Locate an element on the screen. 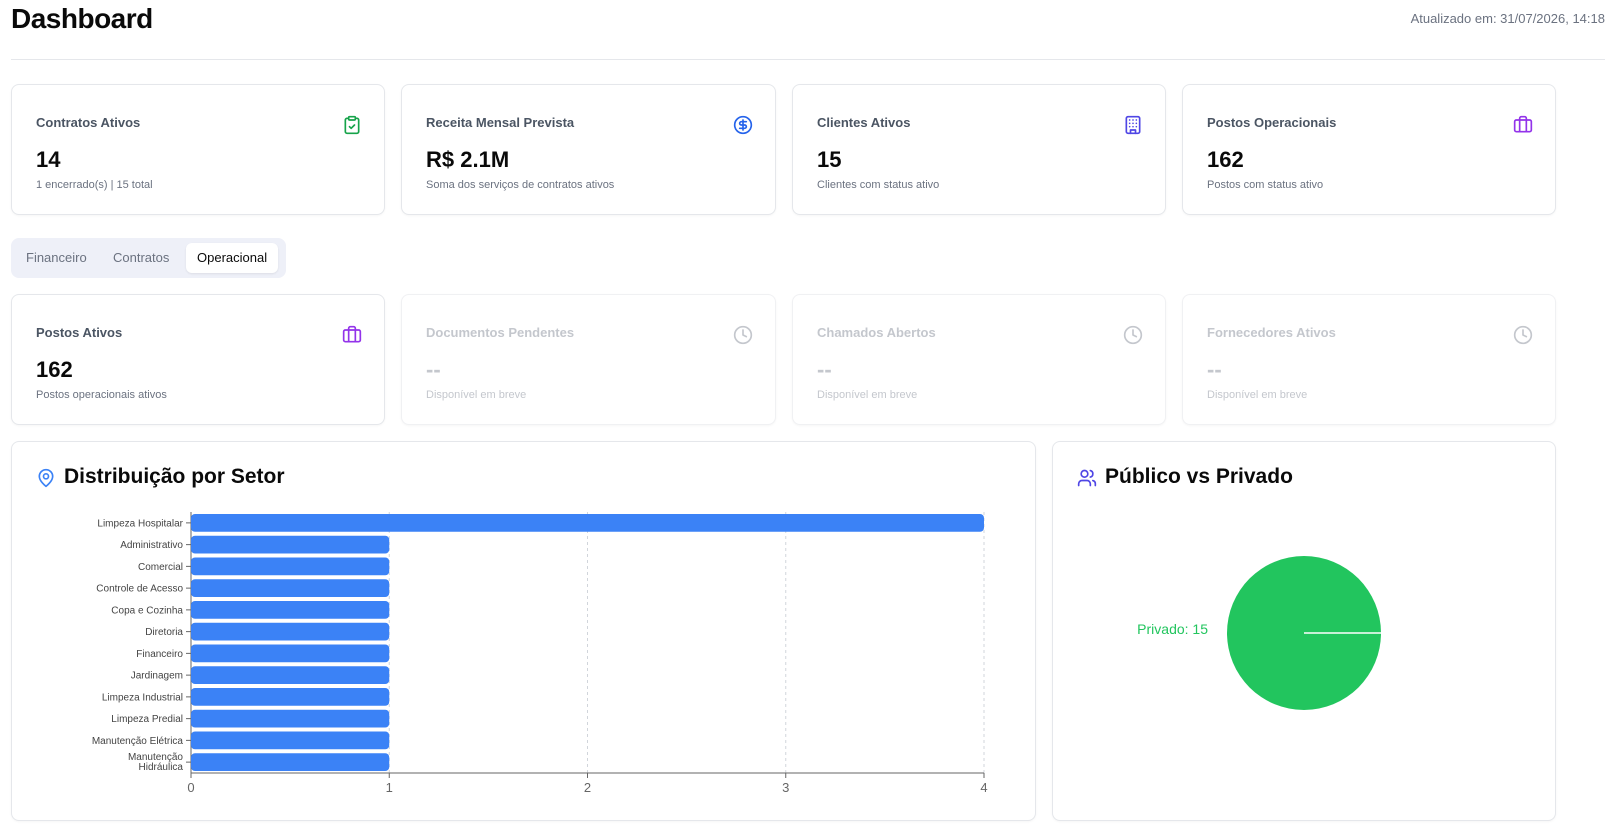 The width and height of the screenshot is (1616, 833). y-tick-label: Limpeza Predial is located at coordinates (147, 719).